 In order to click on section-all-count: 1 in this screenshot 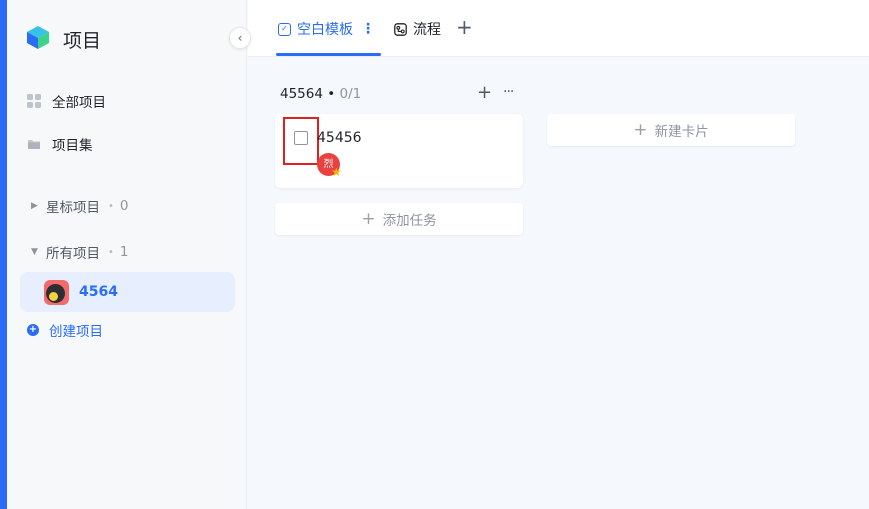, I will do `click(124, 252)`.